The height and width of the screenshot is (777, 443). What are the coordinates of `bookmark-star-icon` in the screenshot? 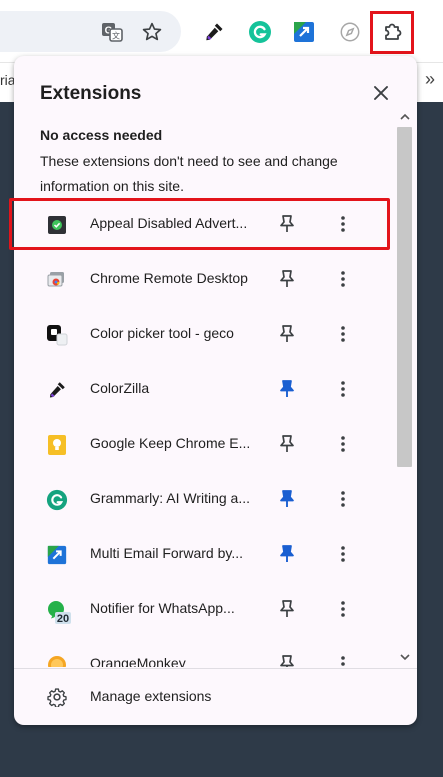 It's located at (152, 32).